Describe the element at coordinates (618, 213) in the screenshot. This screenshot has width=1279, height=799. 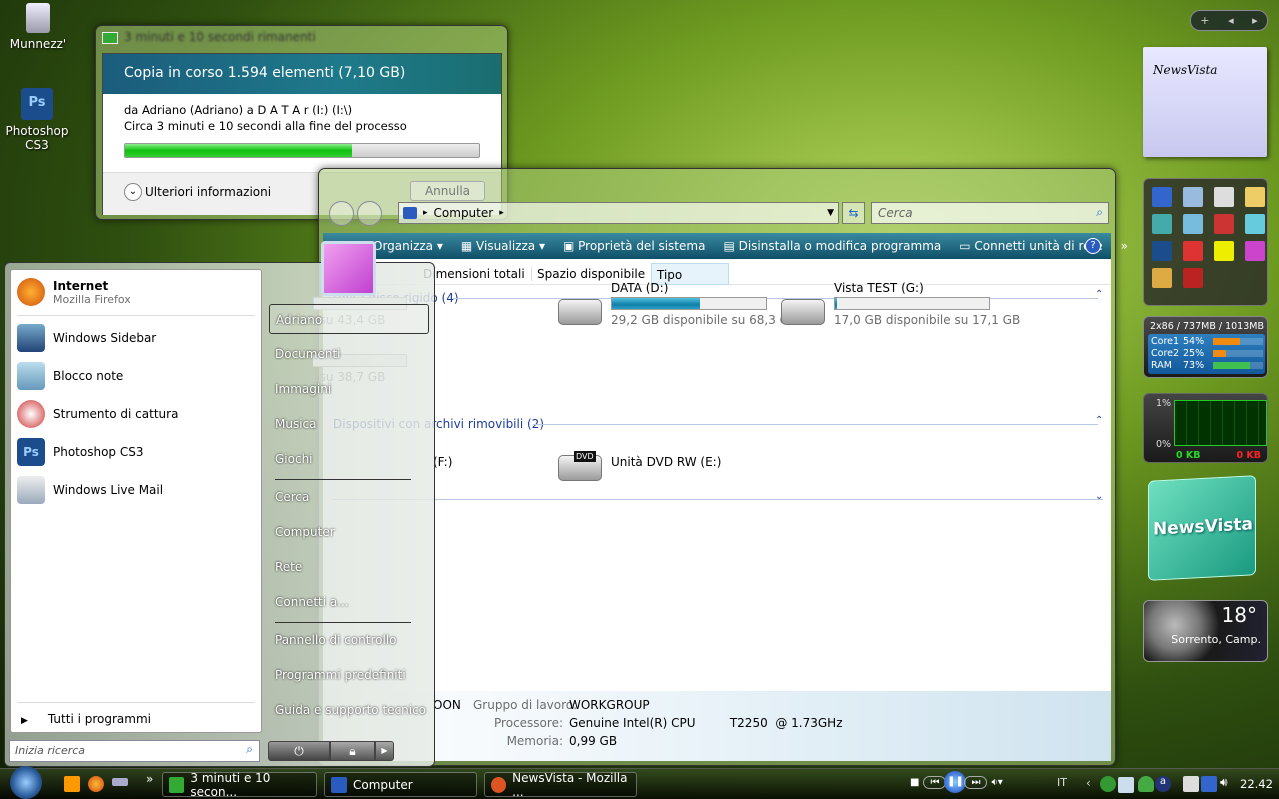
I see `address-bar: ▸ Computer ▸ ▼` at that location.